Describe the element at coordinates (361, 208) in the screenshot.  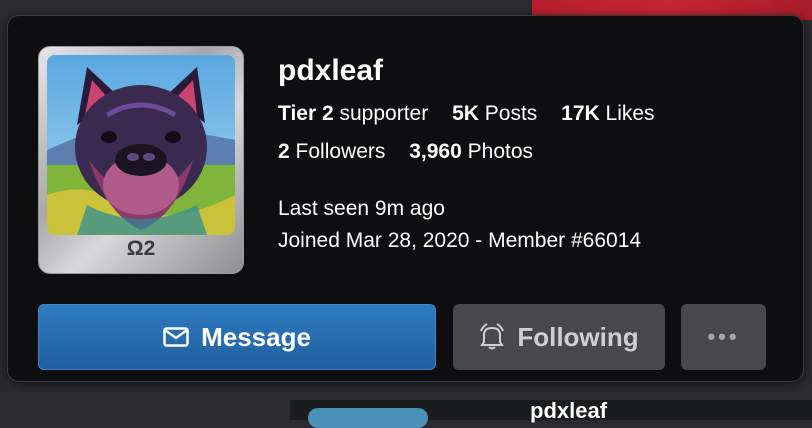
I see `last-seen-text: Last seen 9m ago` at that location.